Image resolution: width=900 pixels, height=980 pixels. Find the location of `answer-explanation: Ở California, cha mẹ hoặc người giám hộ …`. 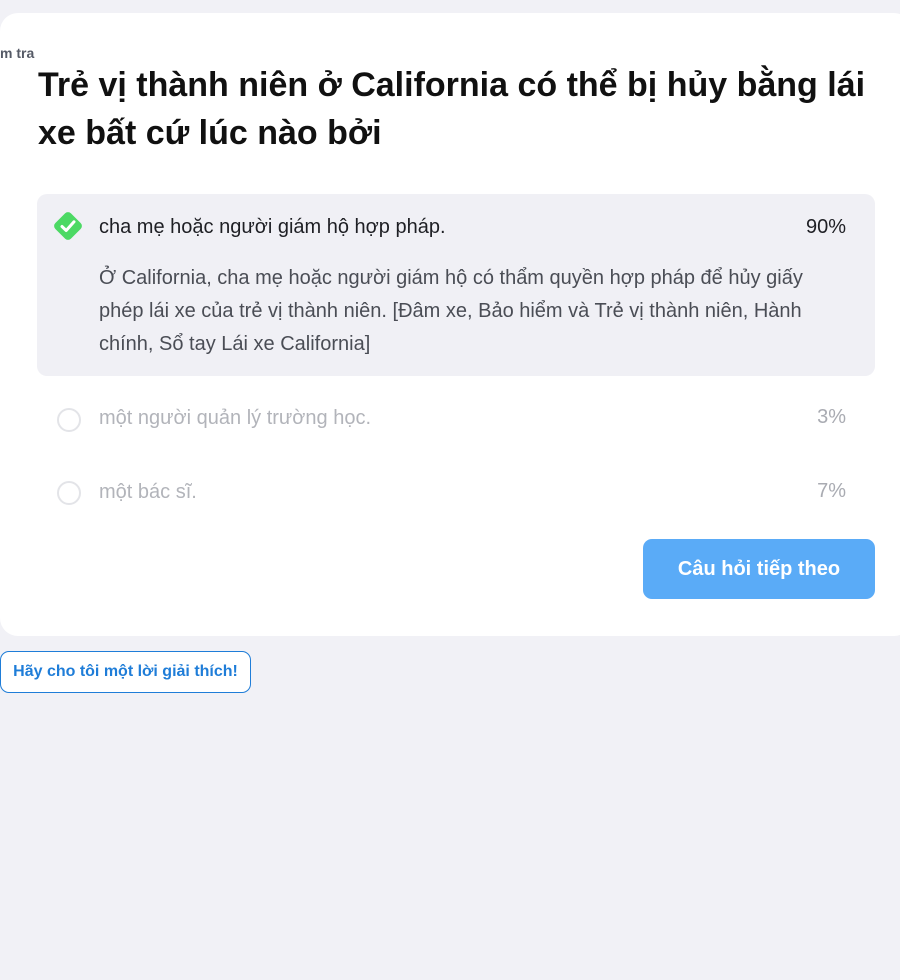

answer-explanation: Ở California, cha mẹ hoặc người giám hộ … is located at coordinates (451, 311).